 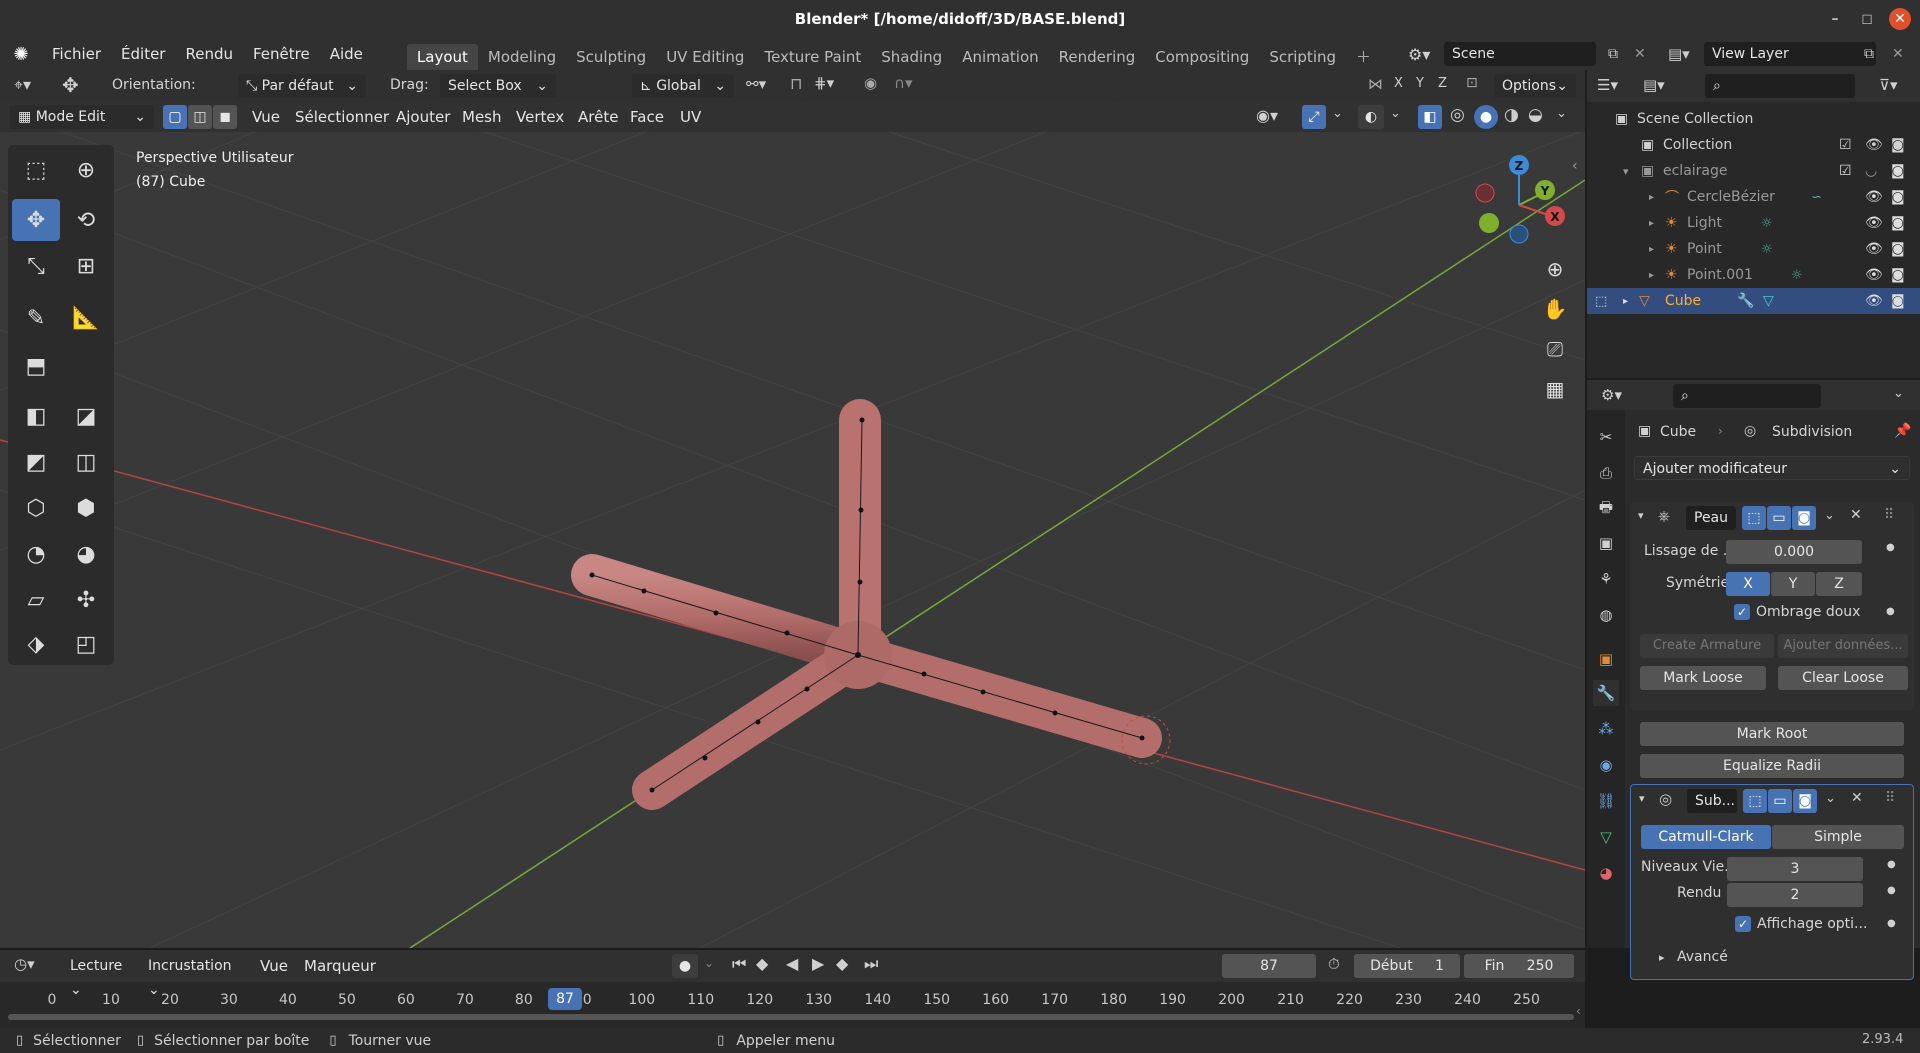 What do you see at coordinates (1606, 615) in the screenshot?
I see `world-tab-icon: ◍` at bounding box center [1606, 615].